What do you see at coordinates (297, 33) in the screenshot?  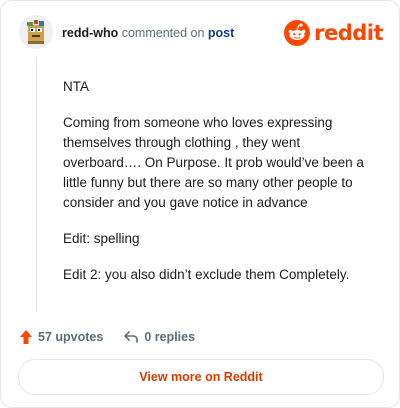 I see `reddit-snoo-icon` at bounding box center [297, 33].